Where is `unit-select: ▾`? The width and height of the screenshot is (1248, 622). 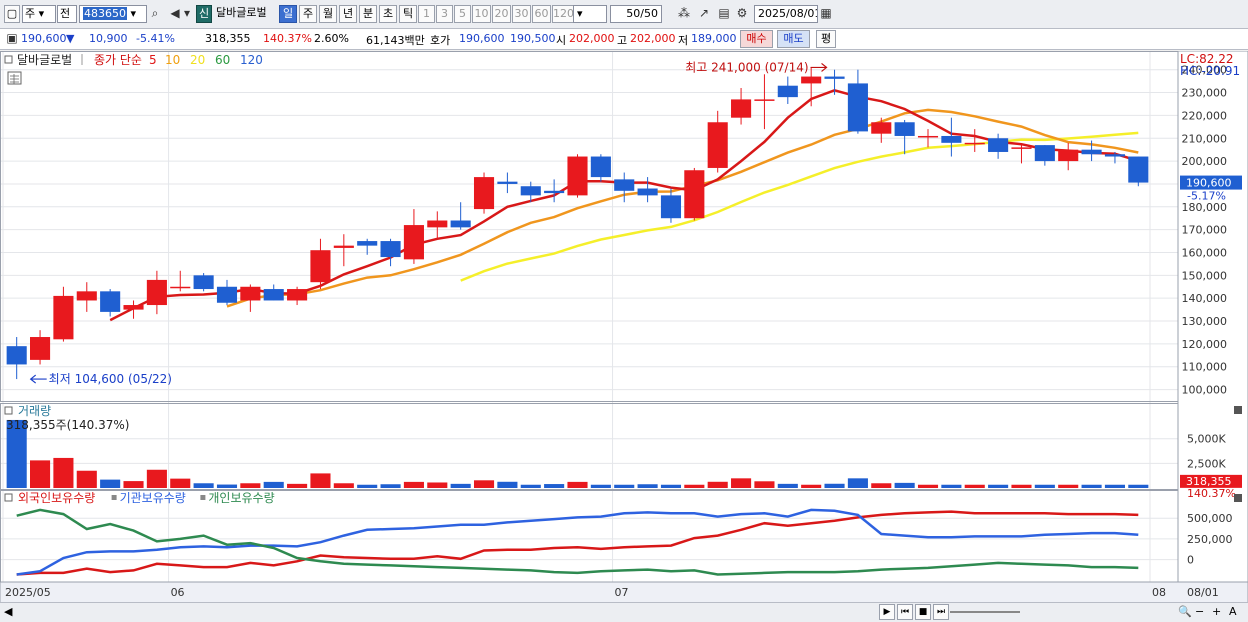
unit-select: ▾ is located at coordinates (590, 14).